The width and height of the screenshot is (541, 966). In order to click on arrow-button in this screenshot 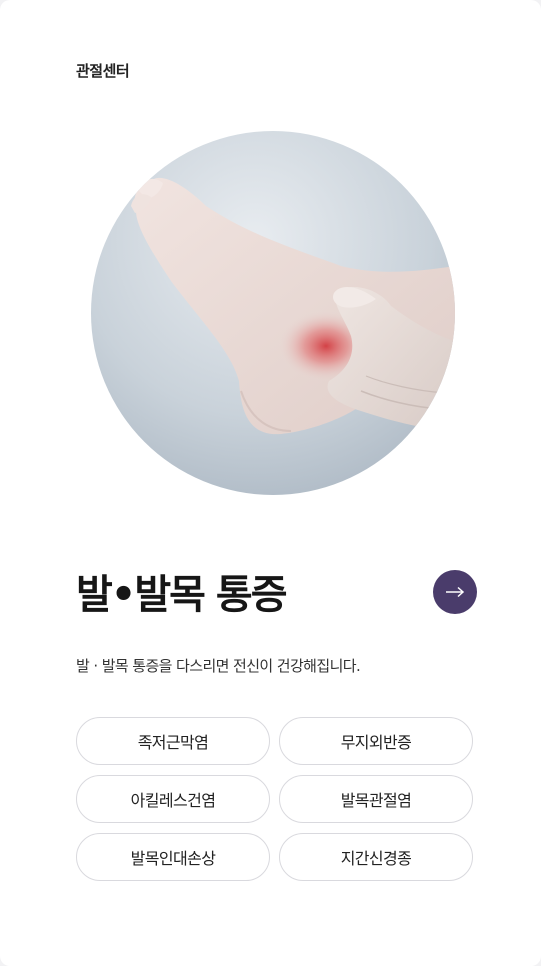, I will do `click(455, 592)`.